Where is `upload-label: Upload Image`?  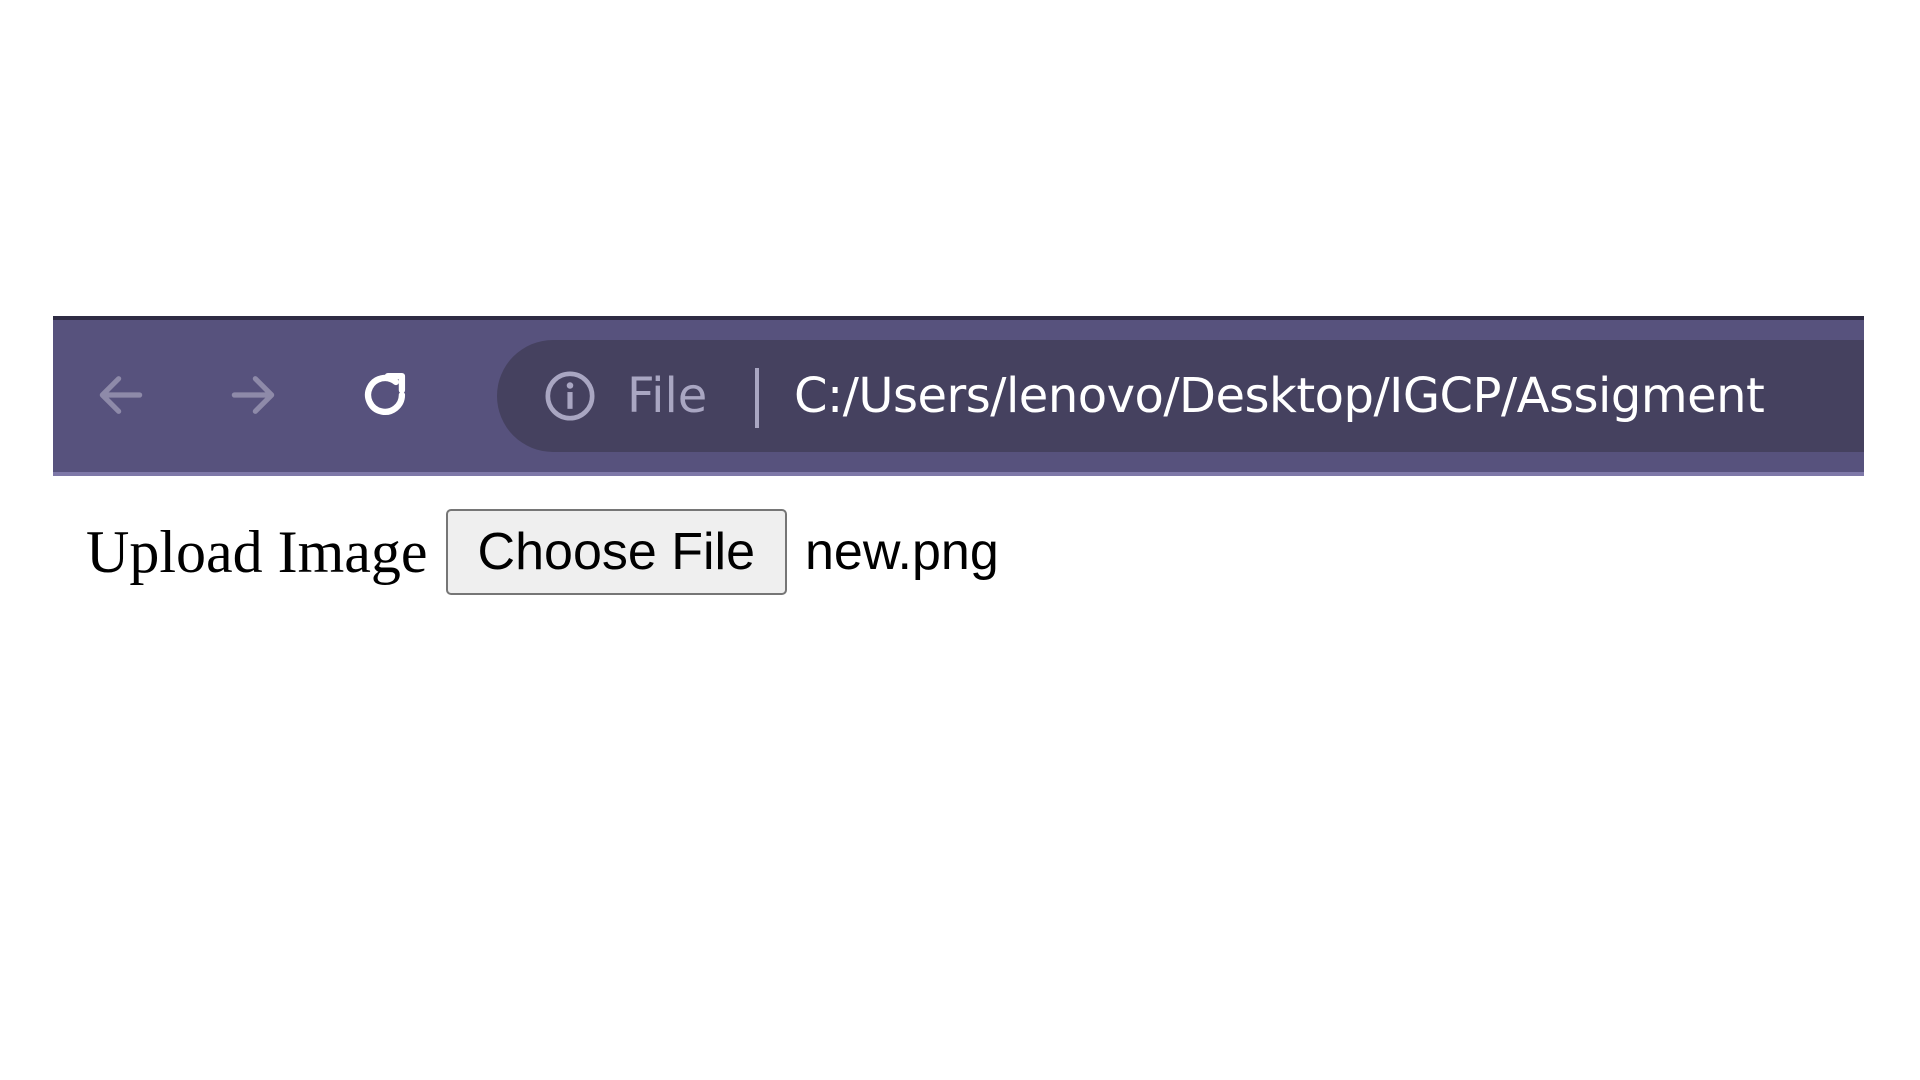
upload-label: Upload Image is located at coordinates (257, 551).